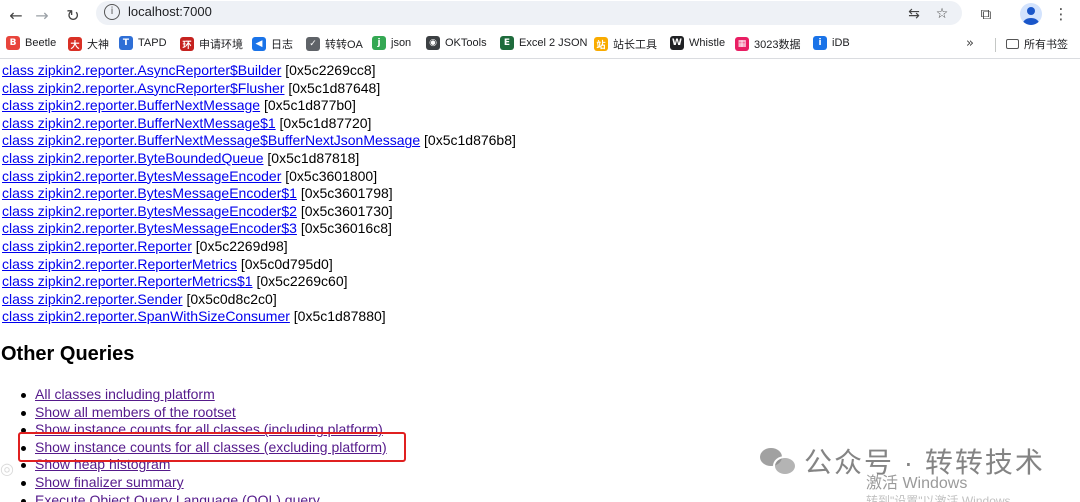 The image size is (1080, 502). Describe the element at coordinates (309, 105) in the screenshot. I see `class-address: [0x5c1d877b0]` at that location.